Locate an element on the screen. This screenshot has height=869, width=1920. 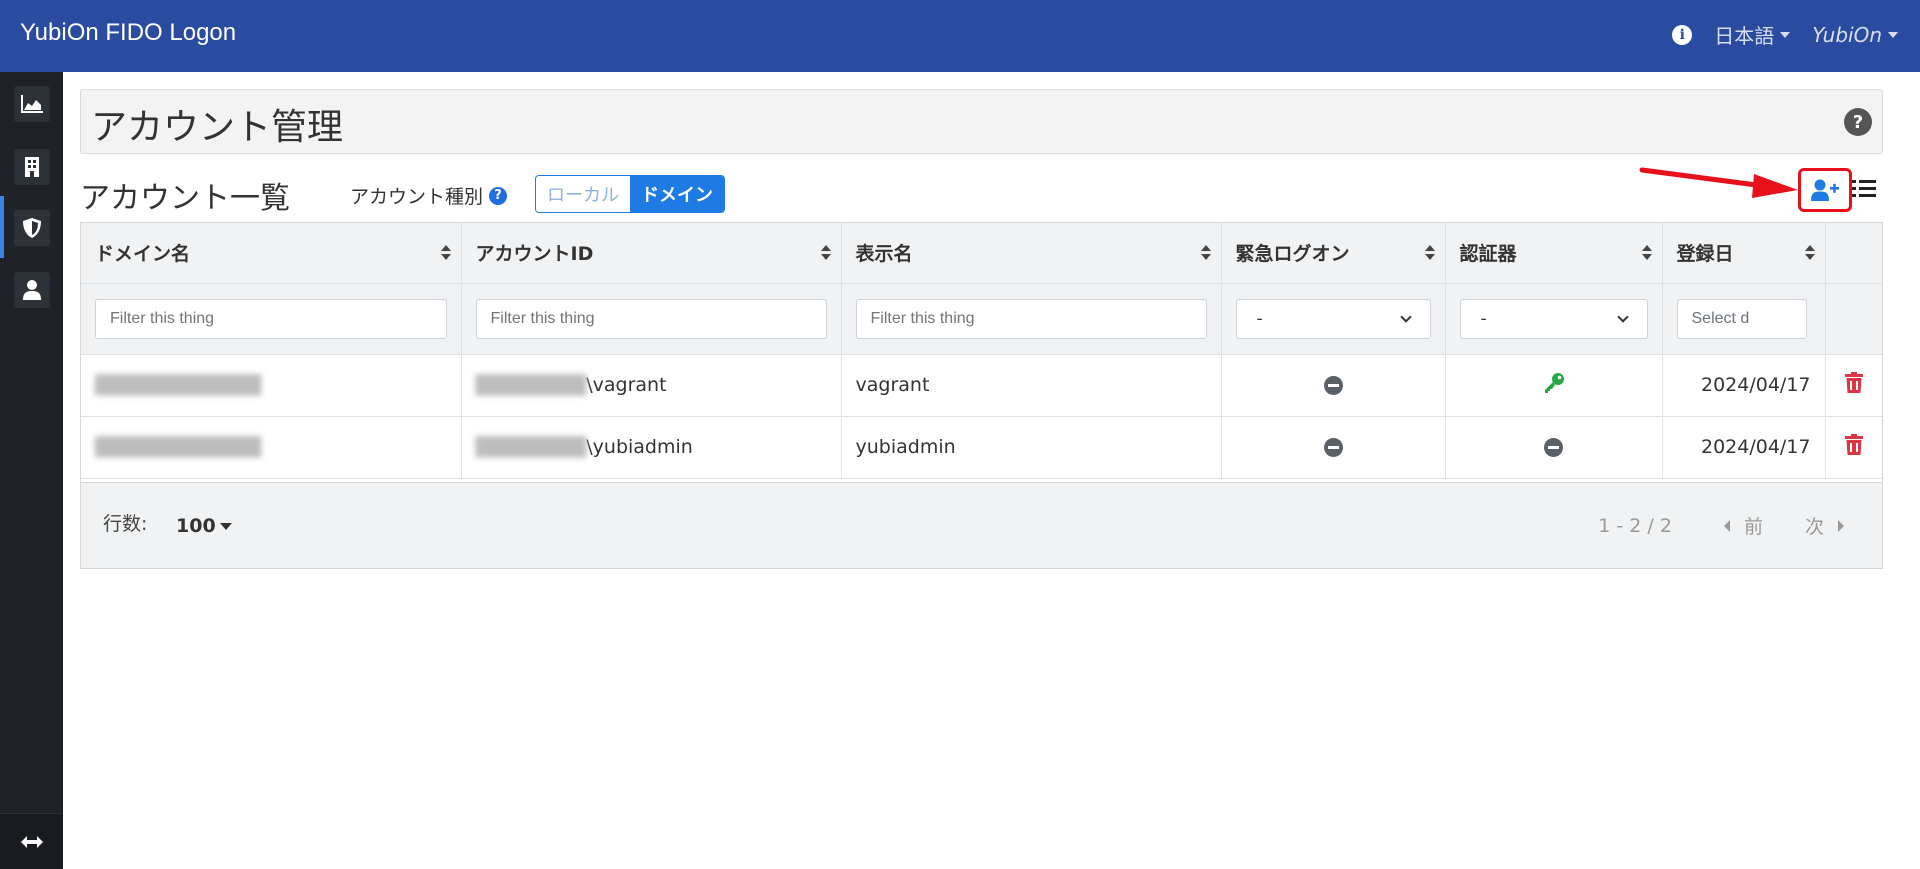
column-header-label: 認証器 is located at coordinates (1488, 254).